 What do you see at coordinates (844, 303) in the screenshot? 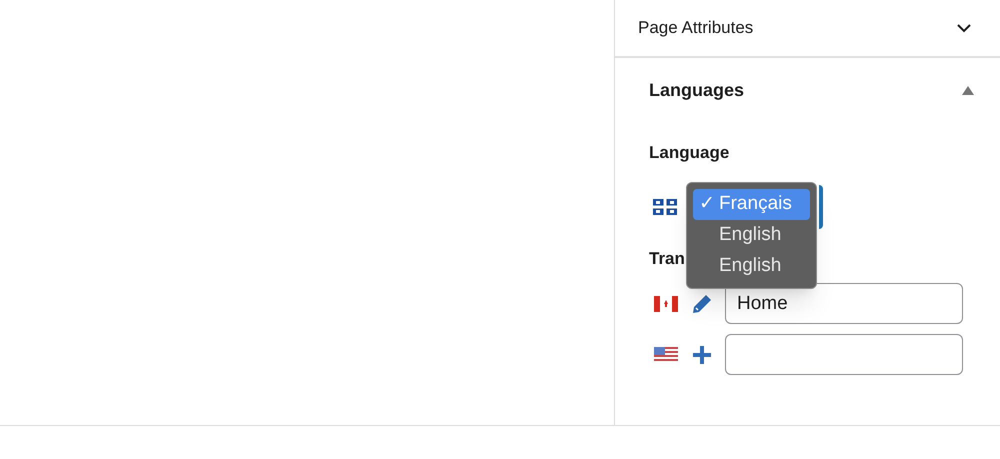
I see `text-field: Home` at bounding box center [844, 303].